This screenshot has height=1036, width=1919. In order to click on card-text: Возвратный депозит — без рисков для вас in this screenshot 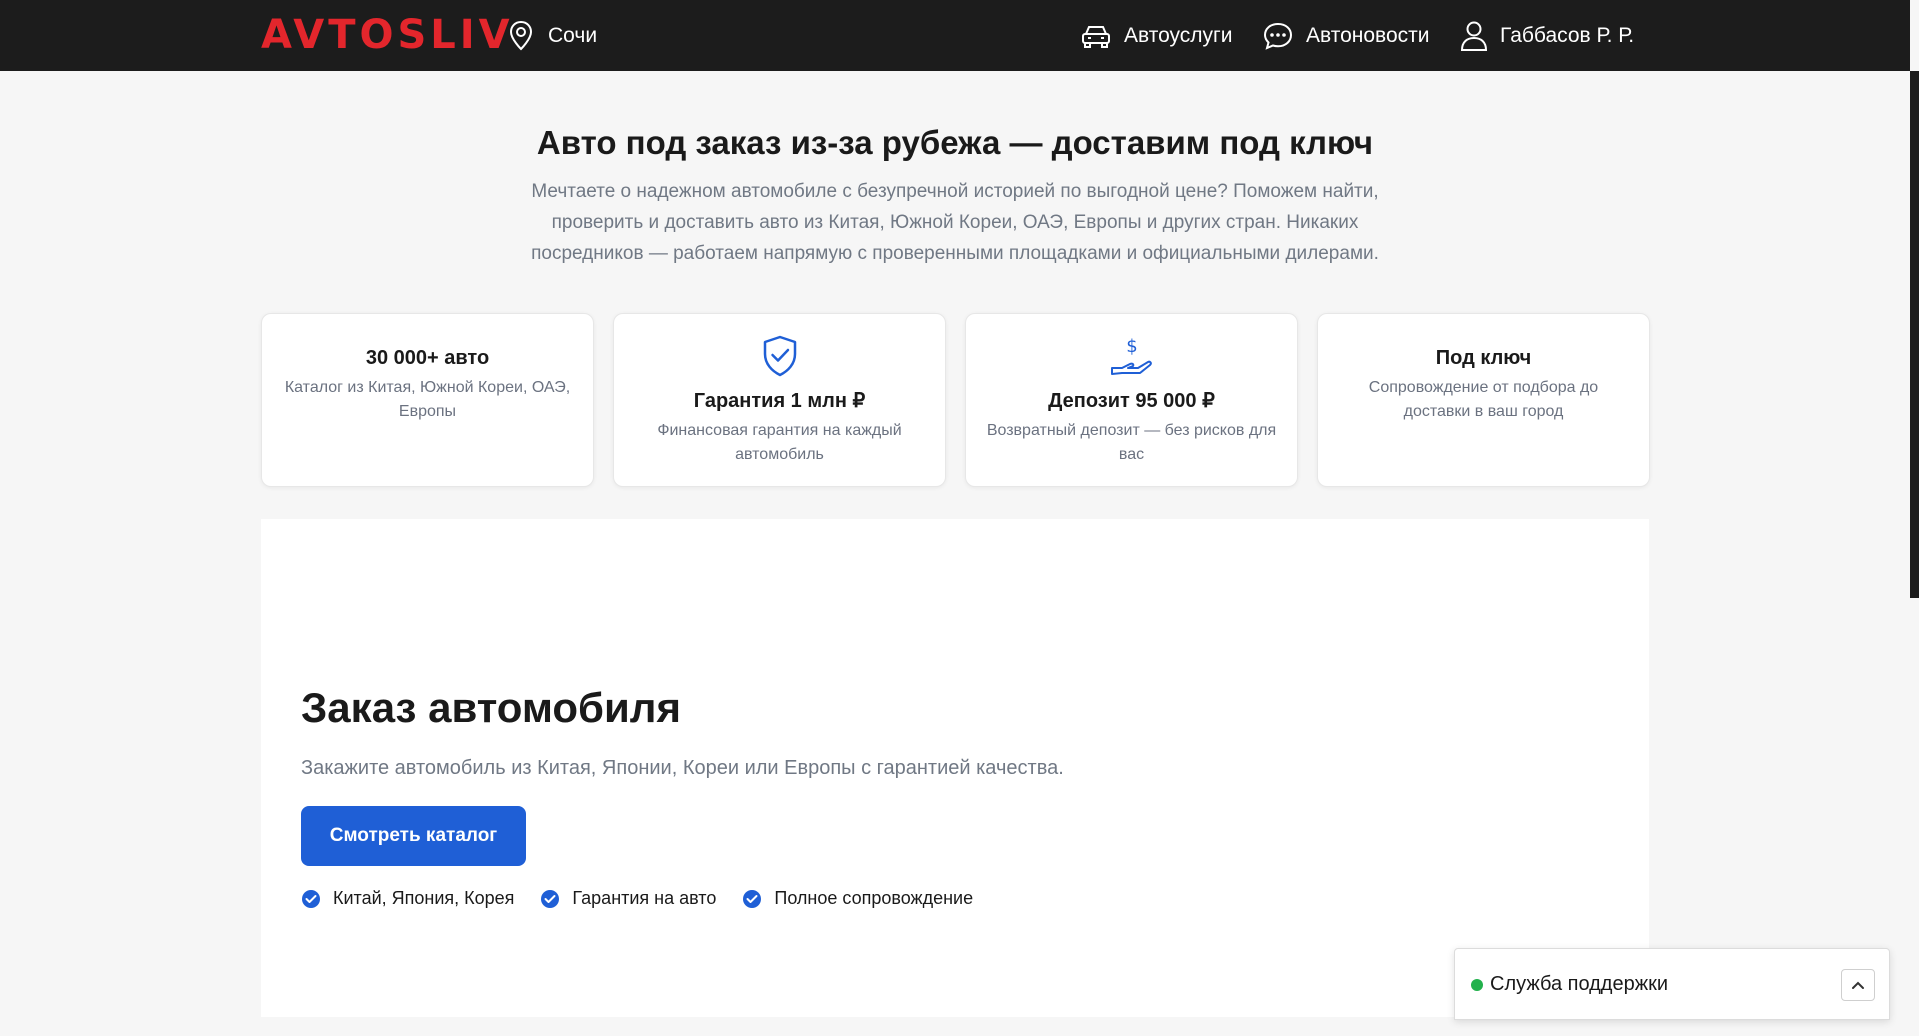, I will do `click(1131, 442)`.